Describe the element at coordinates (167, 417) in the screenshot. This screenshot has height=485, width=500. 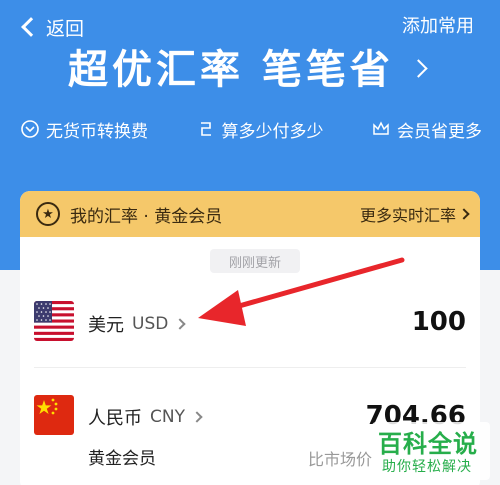
I see `currency-code: CNY` at that location.